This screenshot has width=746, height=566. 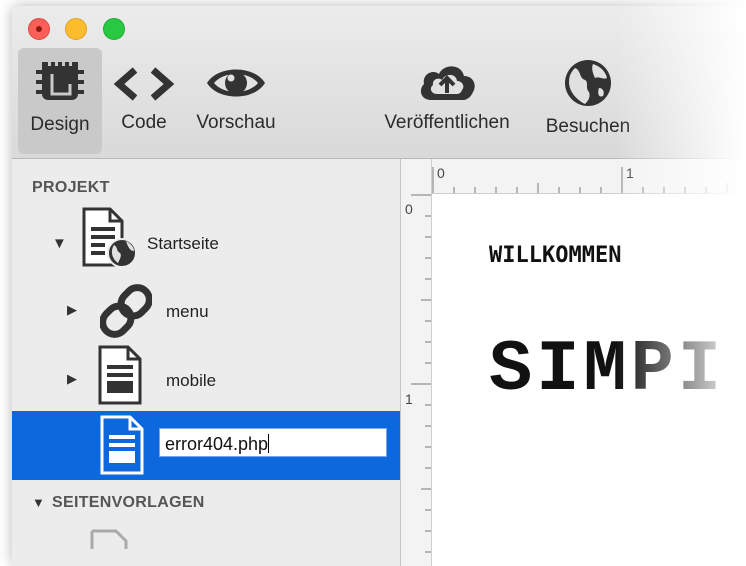 What do you see at coordinates (144, 84) in the screenshot?
I see `code-brackets-icon` at bounding box center [144, 84].